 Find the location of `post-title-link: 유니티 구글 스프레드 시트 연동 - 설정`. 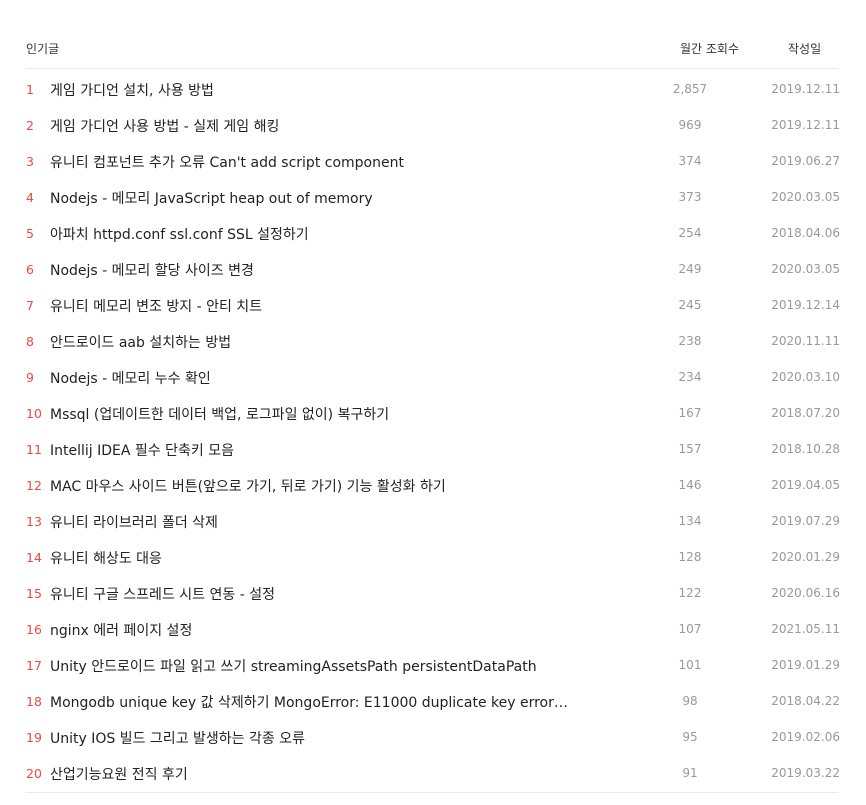

post-title-link: 유니티 구글 스프레드 시트 연동 - 설정 is located at coordinates (330, 594).